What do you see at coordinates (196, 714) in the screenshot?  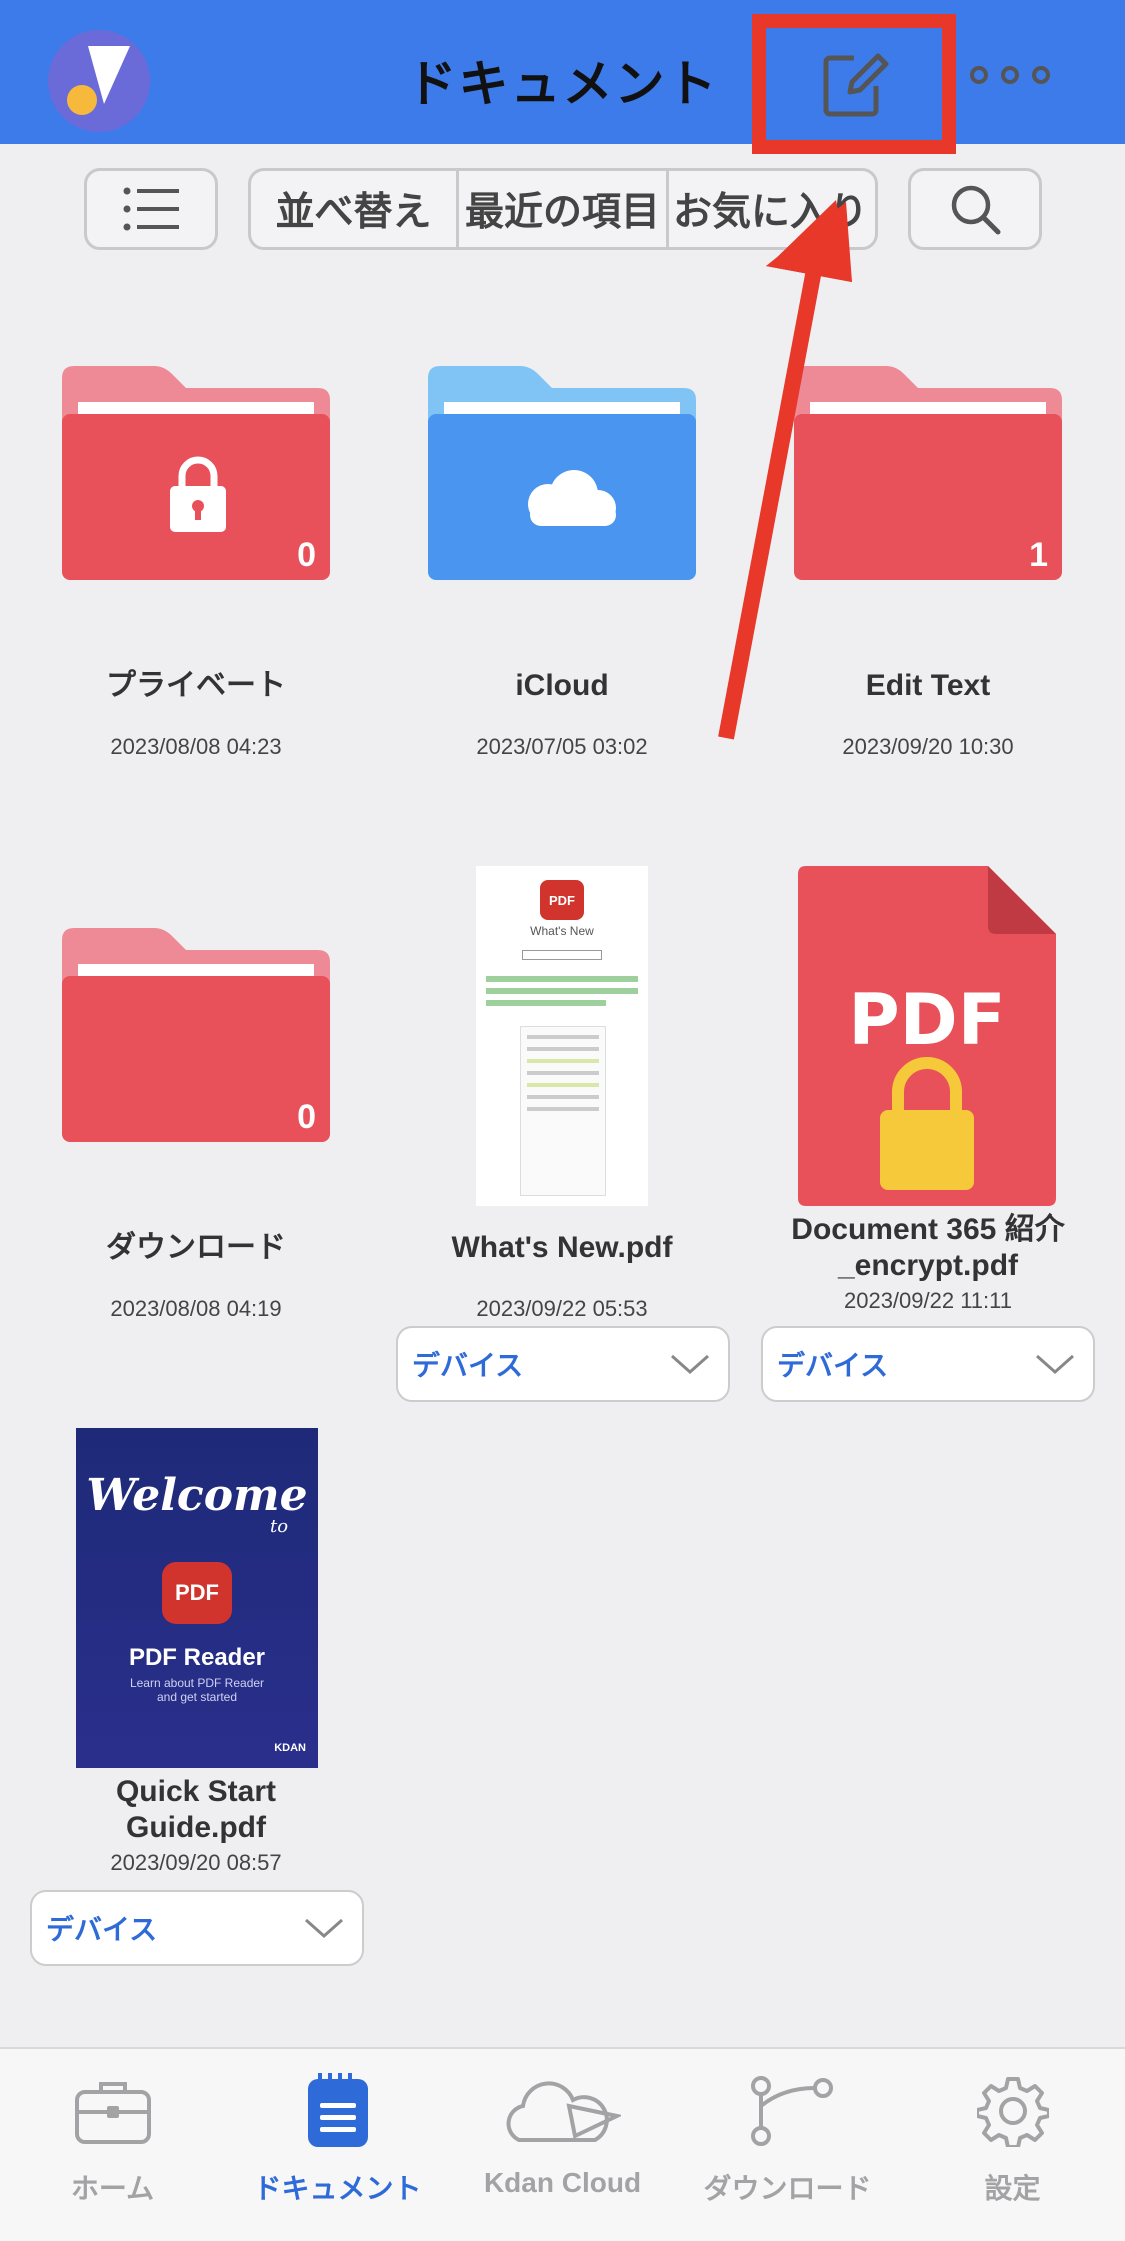 I see `folder-item: プライベート 2023/08/08 04:23` at bounding box center [196, 714].